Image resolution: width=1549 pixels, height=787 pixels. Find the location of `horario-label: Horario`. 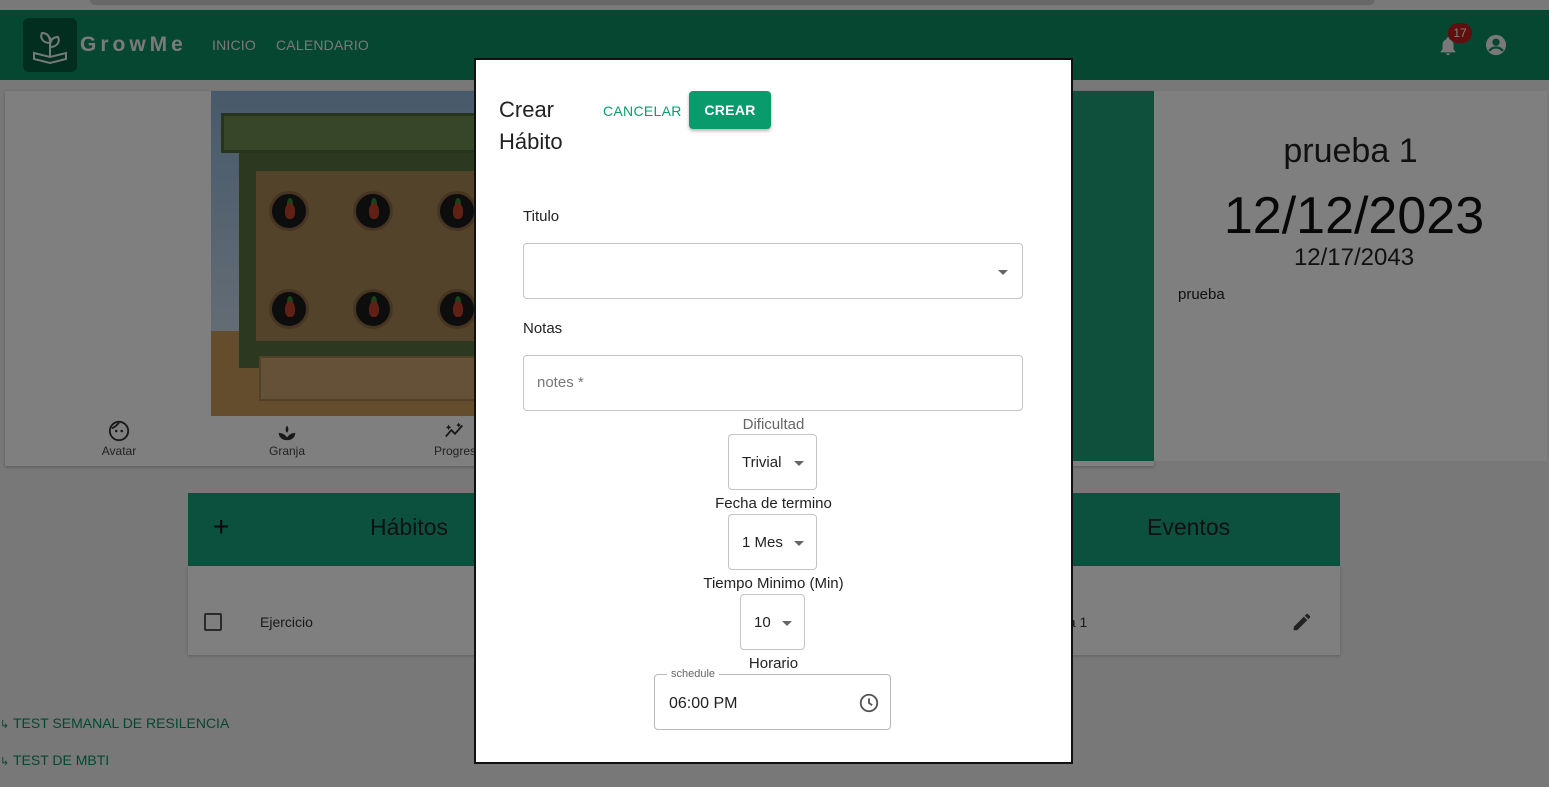

horario-label: Horario is located at coordinates (773, 663).